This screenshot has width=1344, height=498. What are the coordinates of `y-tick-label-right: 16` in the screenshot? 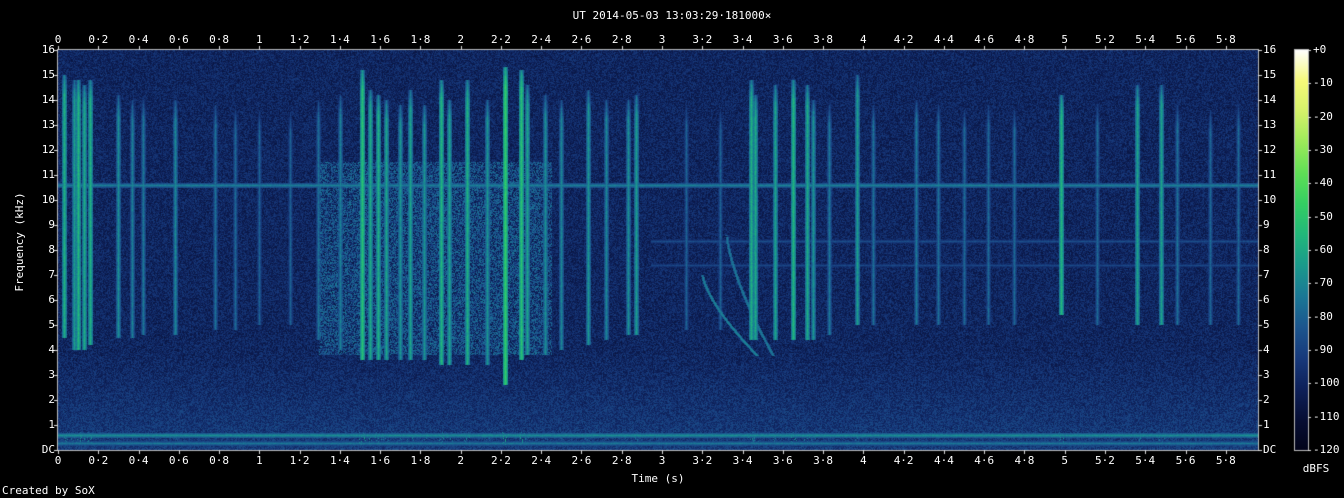 It's located at (1270, 49).